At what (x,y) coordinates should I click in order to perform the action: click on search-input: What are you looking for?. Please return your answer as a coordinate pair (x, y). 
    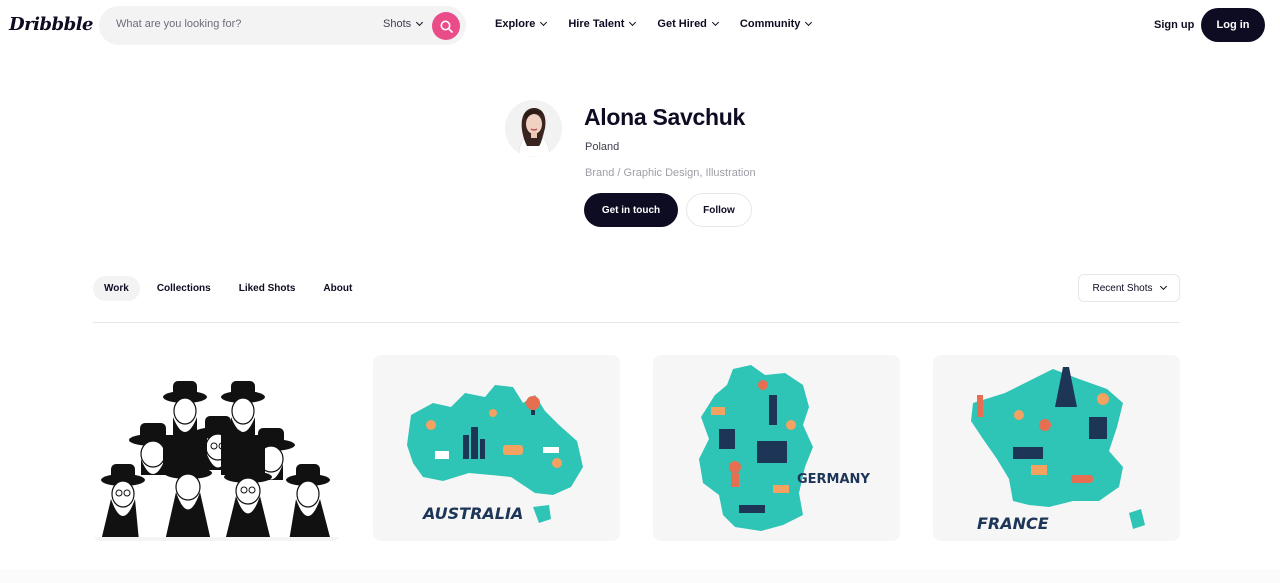
    Looking at the image, I should click on (236, 24).